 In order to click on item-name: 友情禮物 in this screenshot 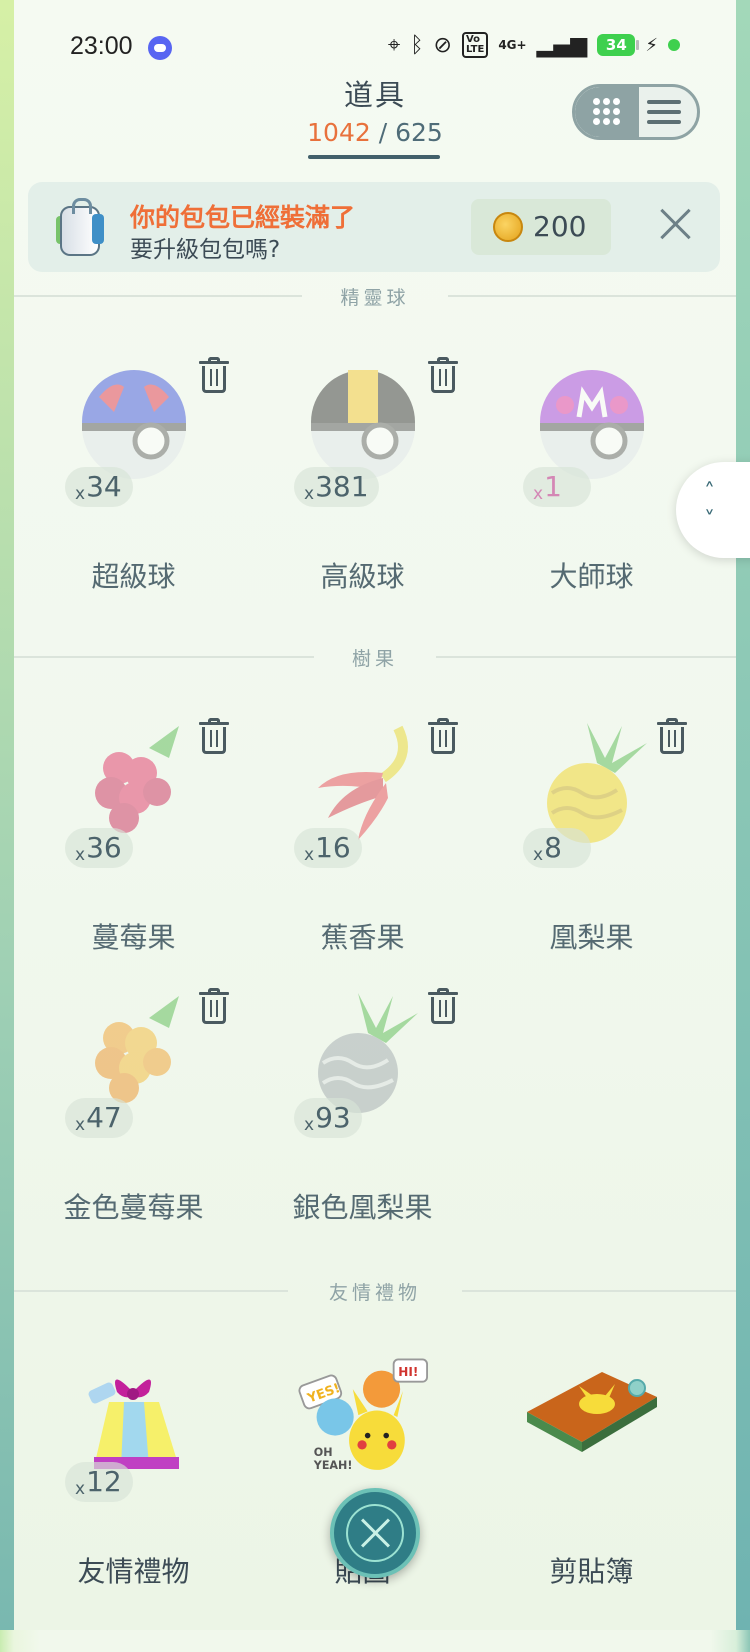, I will do `click(133, 1571)`.